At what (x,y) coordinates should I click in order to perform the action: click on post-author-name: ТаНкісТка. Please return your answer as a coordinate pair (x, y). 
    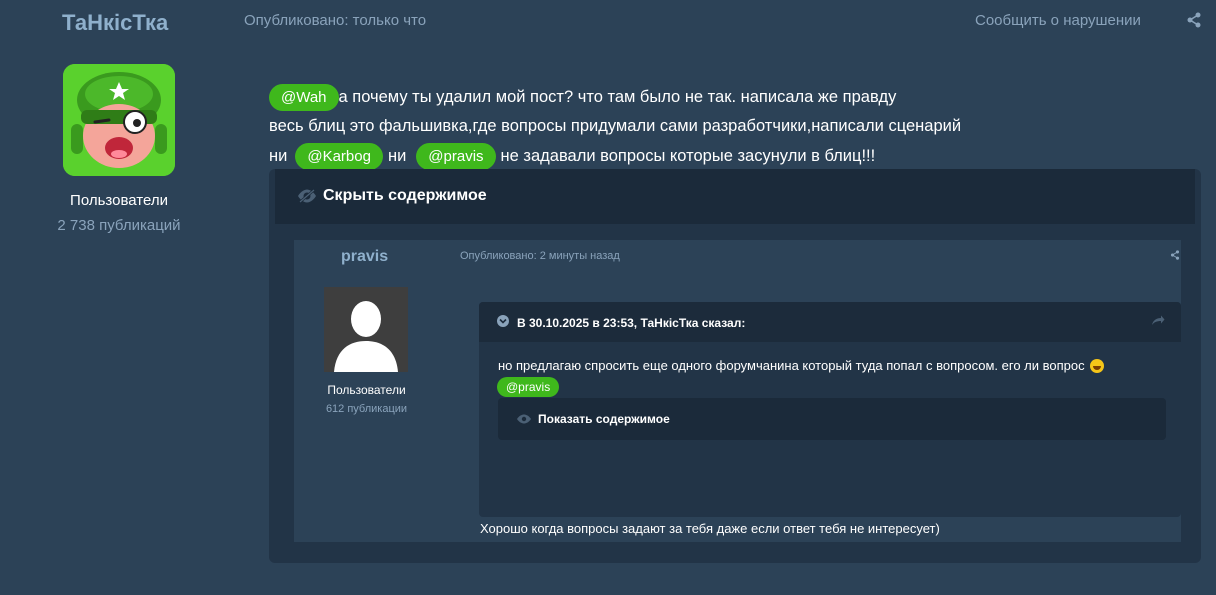
    Looking at the image, I should click on (115, 23).